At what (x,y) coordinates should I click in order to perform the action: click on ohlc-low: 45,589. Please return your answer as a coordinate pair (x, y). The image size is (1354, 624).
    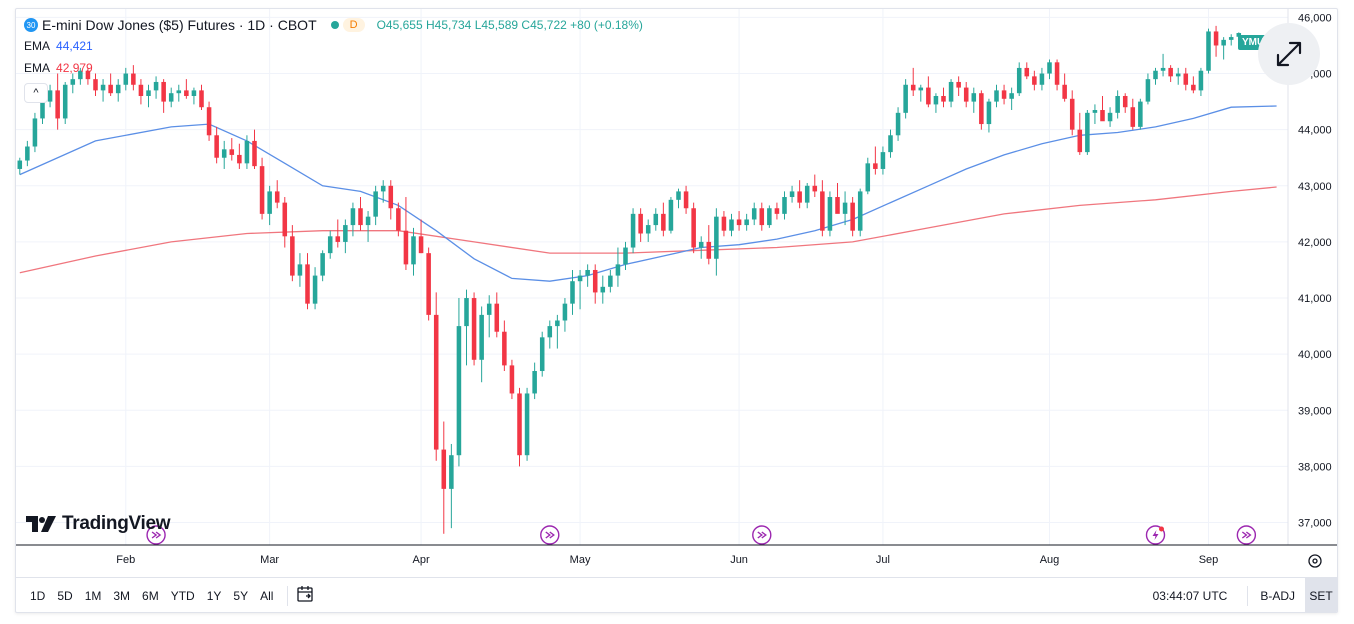
    Looking at the image, I should click on (500, 25).